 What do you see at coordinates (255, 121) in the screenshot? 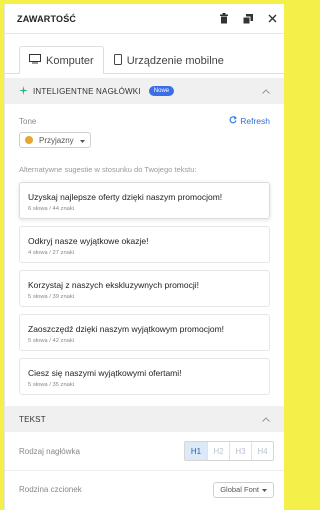
I see `refresh-label: Refresh` at bounding box center [255, 121].